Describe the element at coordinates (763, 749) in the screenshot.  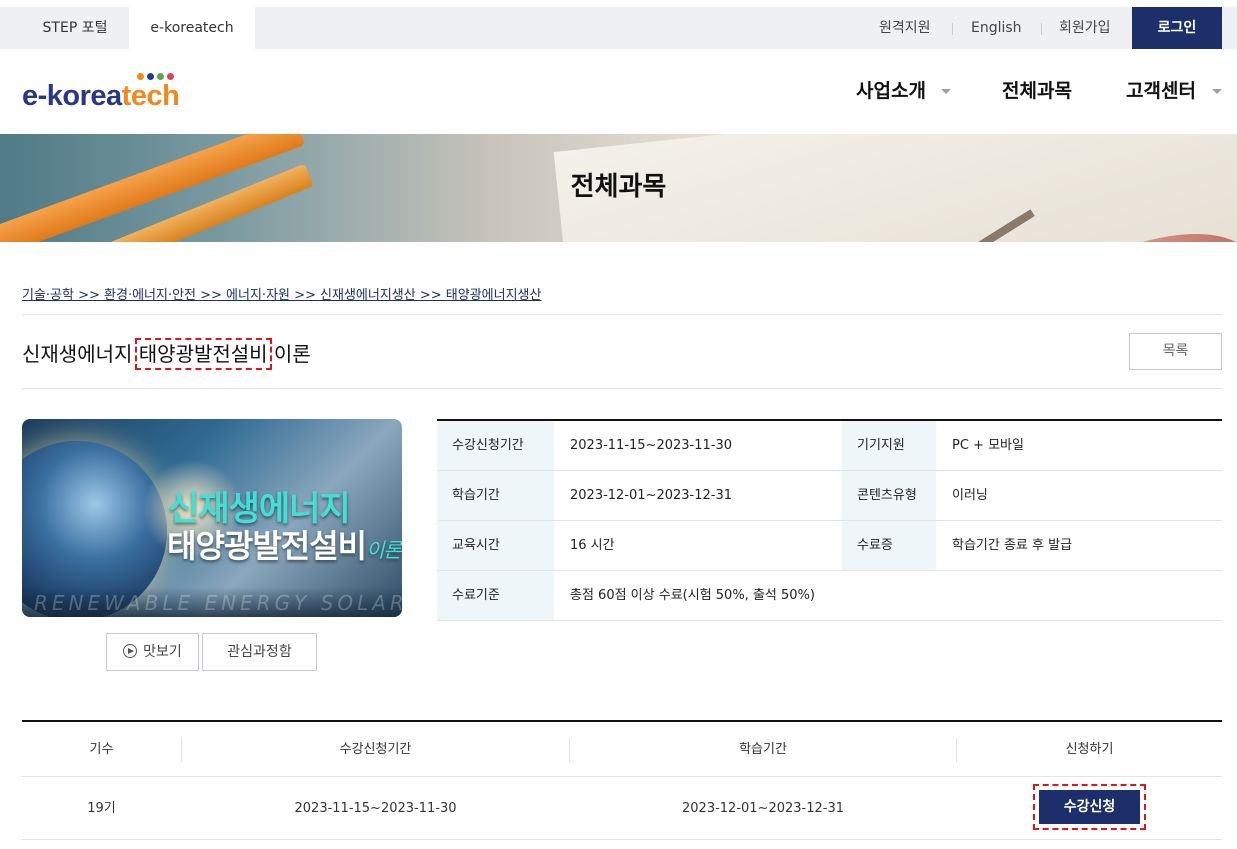
I see `column-header: 학습기간` at that location.